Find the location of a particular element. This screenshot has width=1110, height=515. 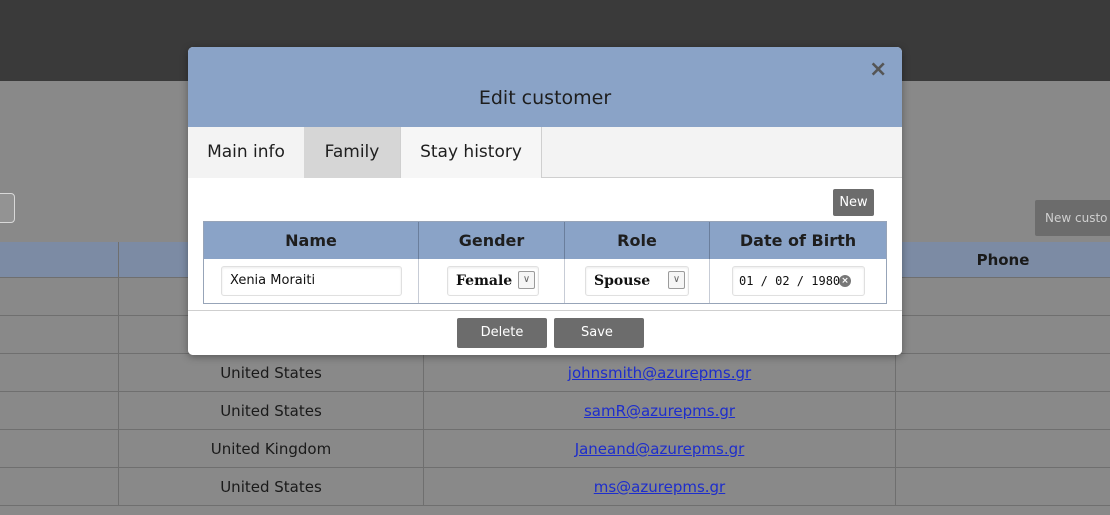

date-of-birth-input: 01 / 02 / 1980 × is located at coordinates (798, 281).